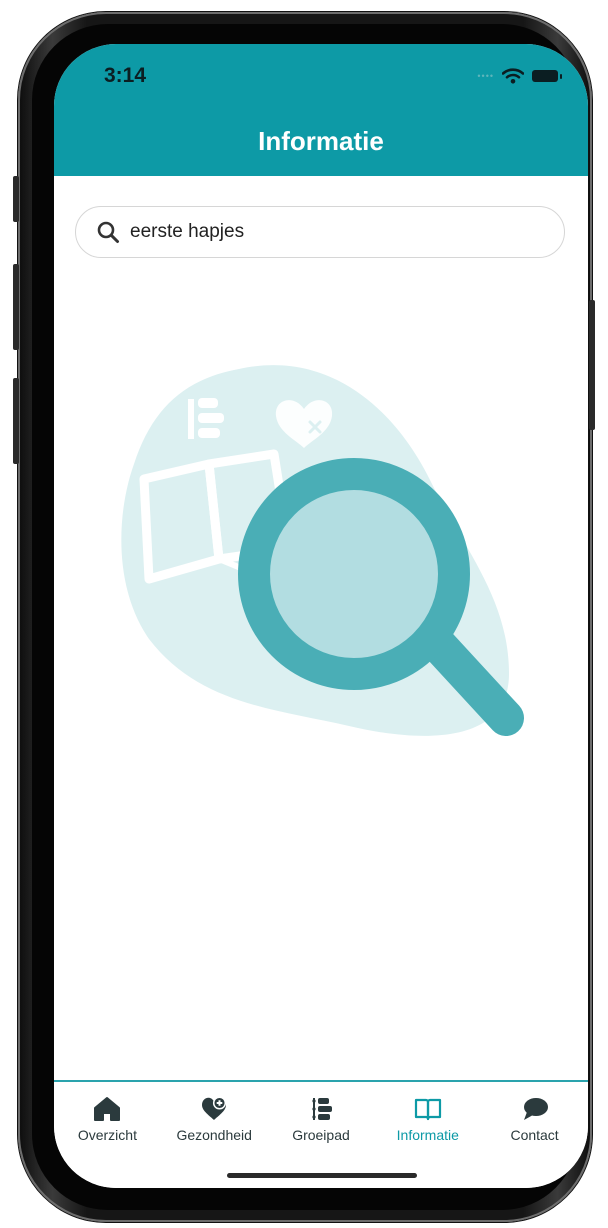  I want to click on page-title: Informatie, so click(321, 141).